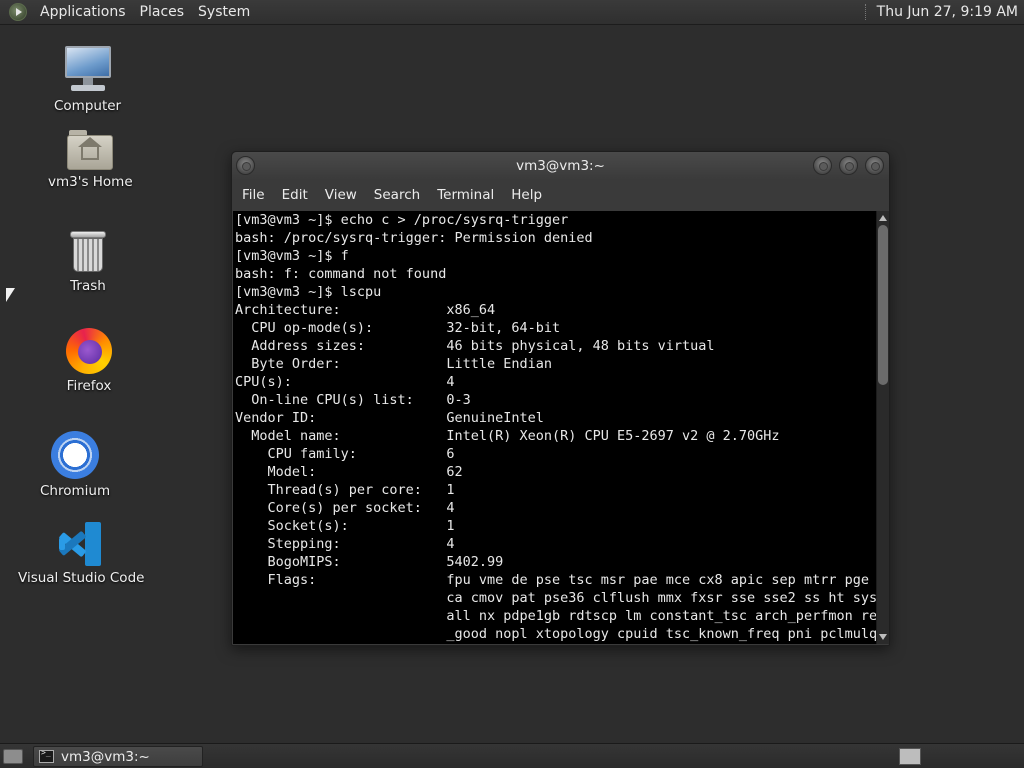  What do you see at coordinates (883, 218) in the screenshot?
I see `scroll-up-icon` at bounding box center [883, 218].